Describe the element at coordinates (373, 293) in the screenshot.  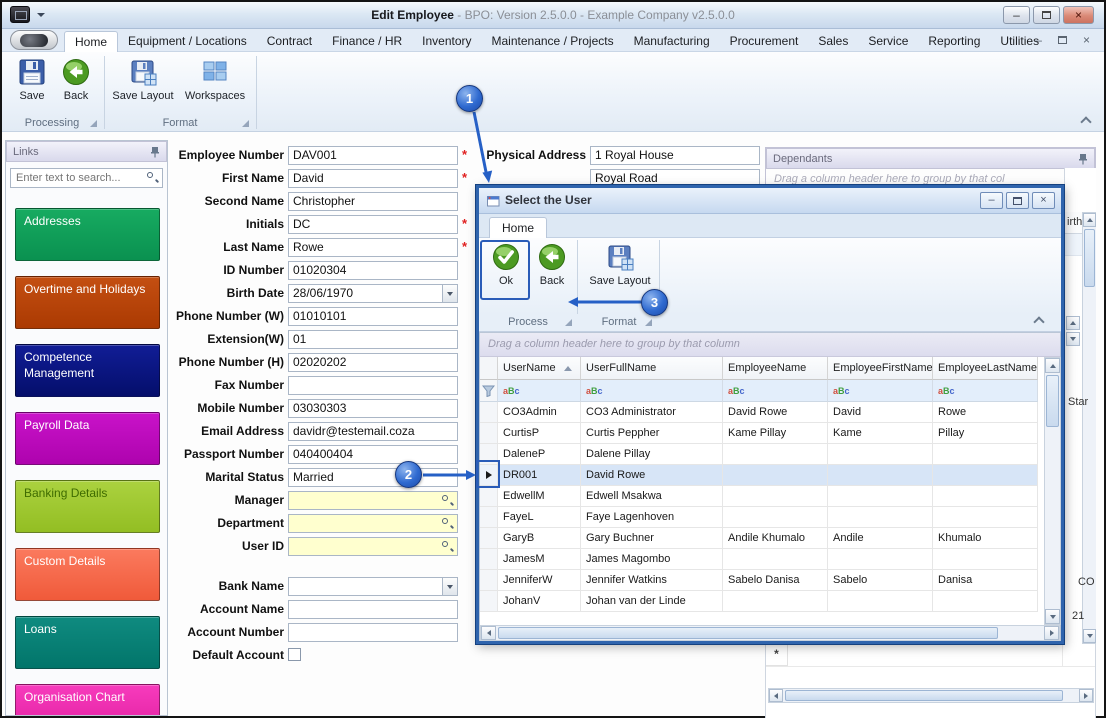
I see `birth-date-field: 28/06/1970` at that location.